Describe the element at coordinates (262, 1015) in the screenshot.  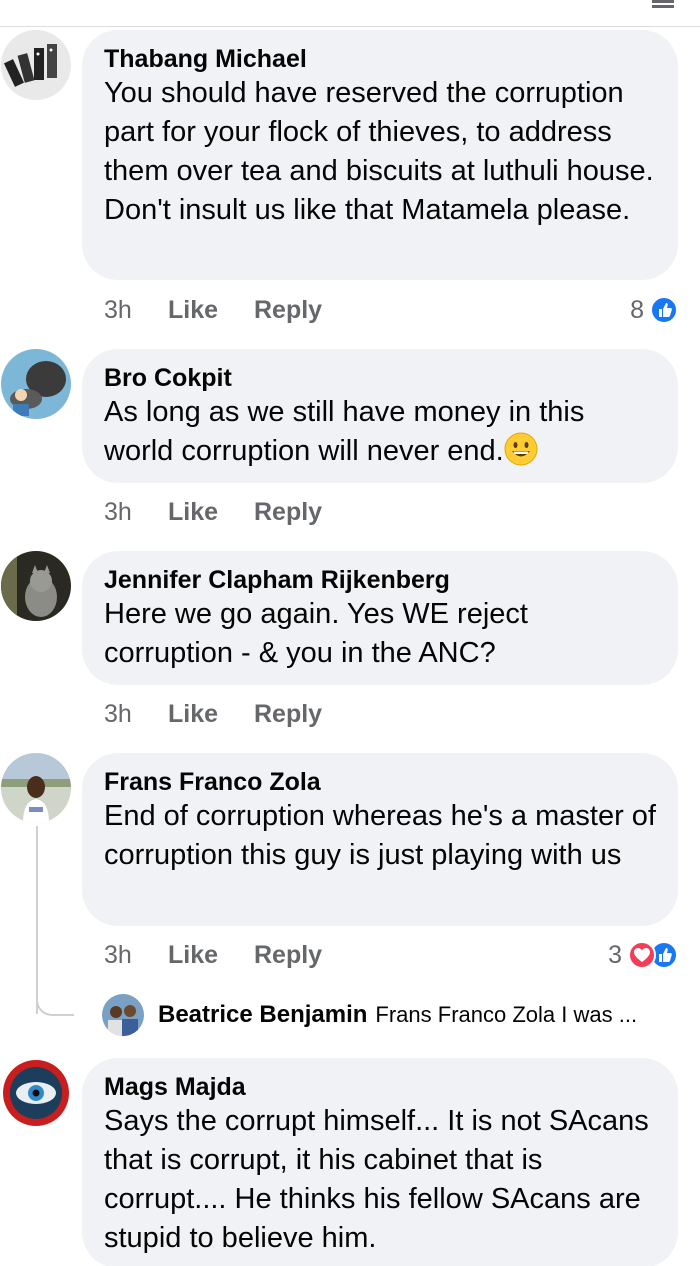
I see `reply-author: Beatrice Benjamin` at that location.